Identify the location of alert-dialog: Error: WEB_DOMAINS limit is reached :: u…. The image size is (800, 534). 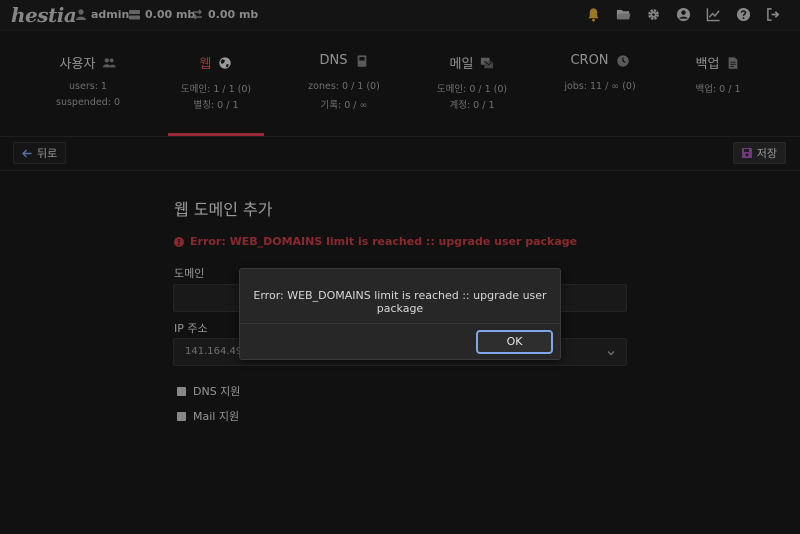
(400, 314).